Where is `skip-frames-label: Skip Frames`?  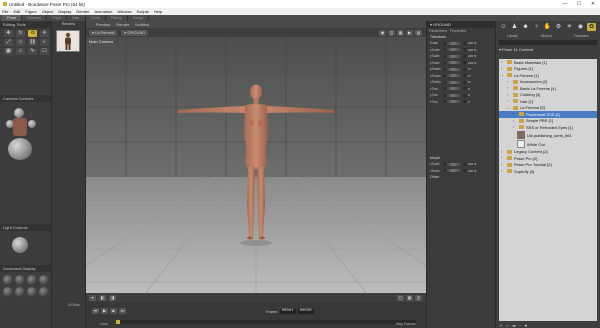
skip-frames-label: Skip Frames is located at coordinates (406, 324).